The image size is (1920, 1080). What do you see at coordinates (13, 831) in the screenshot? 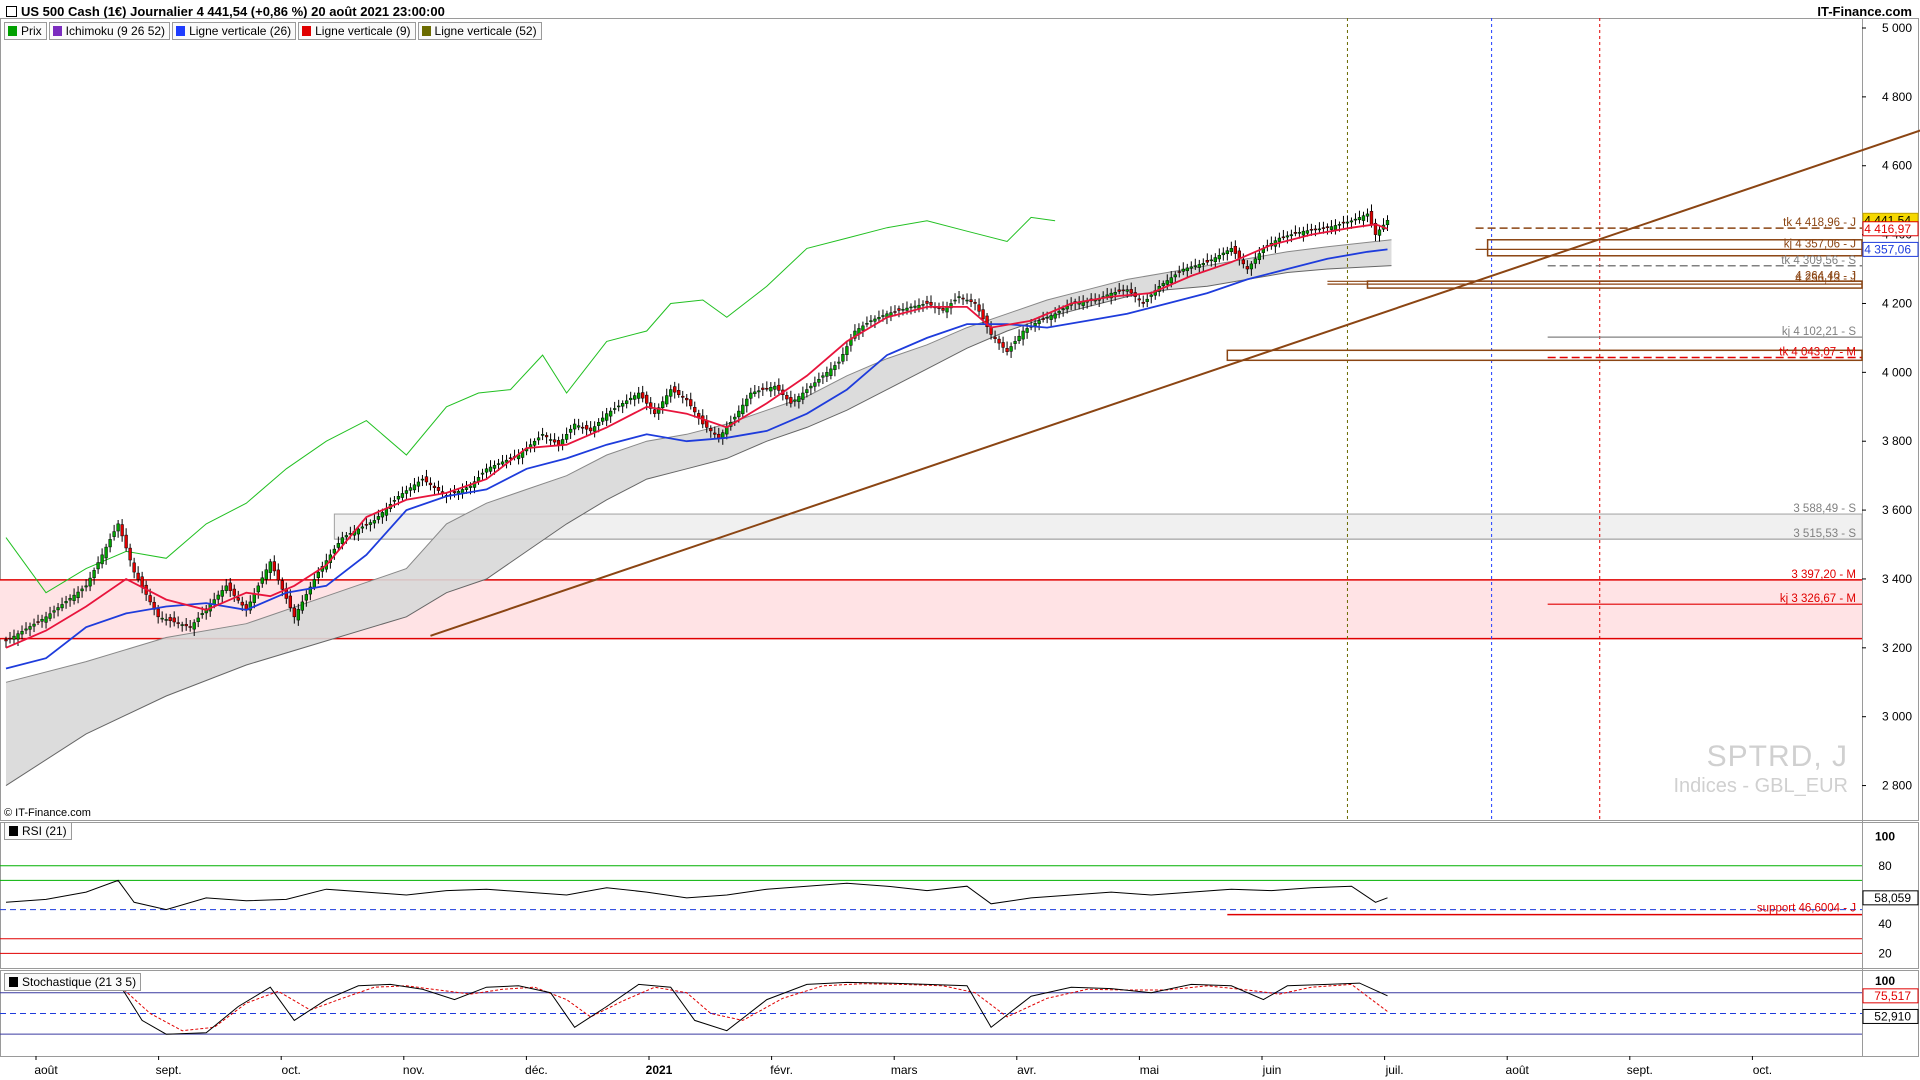
I see `rsi-swatch` at bounding box center [13, 831].